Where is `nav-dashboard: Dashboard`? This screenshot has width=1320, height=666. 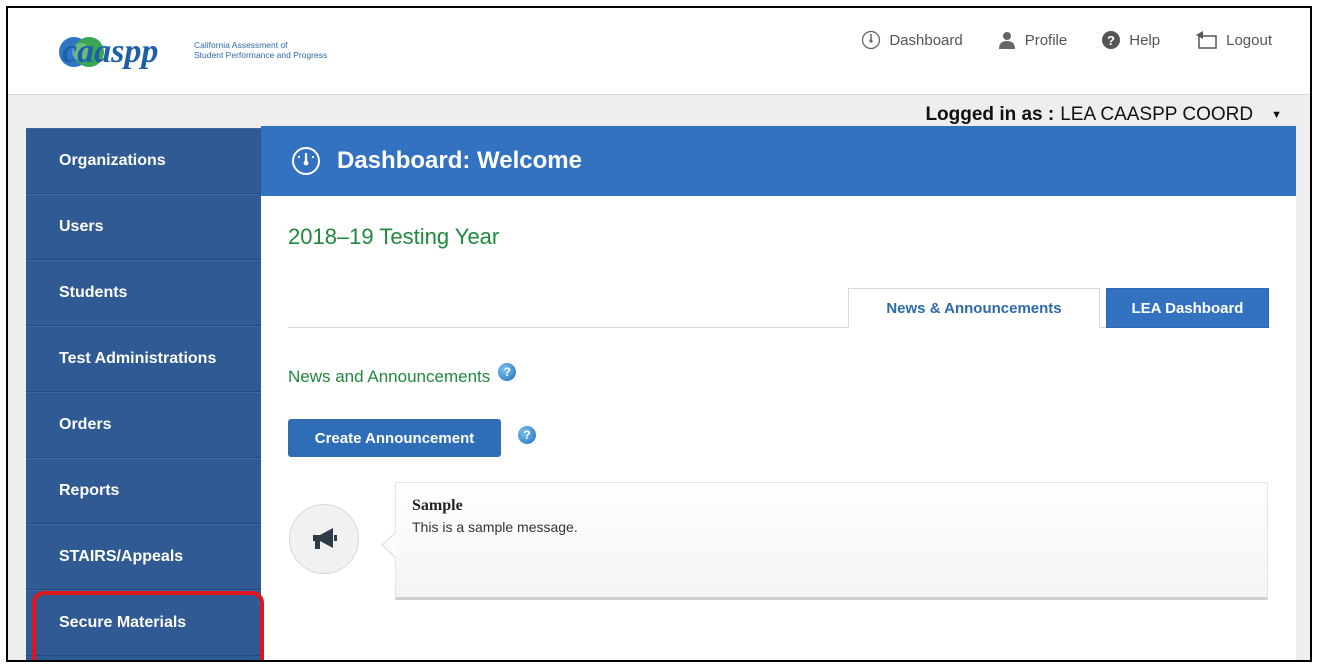 nav-dashboard: Dashboard is located at coordinates (912, 40).